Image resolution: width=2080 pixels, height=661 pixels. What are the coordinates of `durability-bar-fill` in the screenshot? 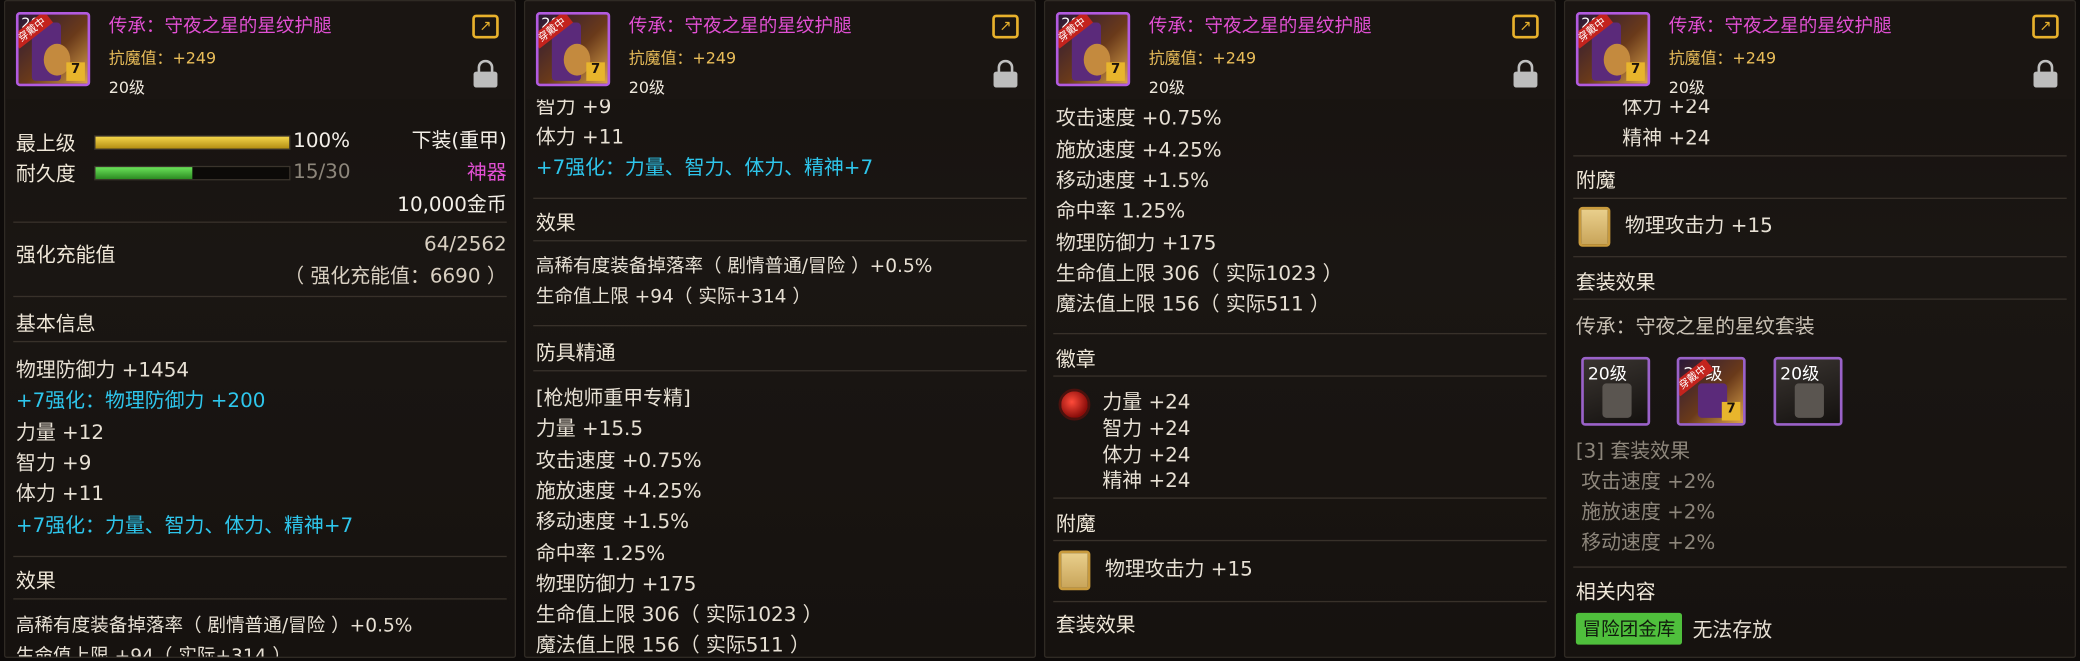 It's located at (144, 173).